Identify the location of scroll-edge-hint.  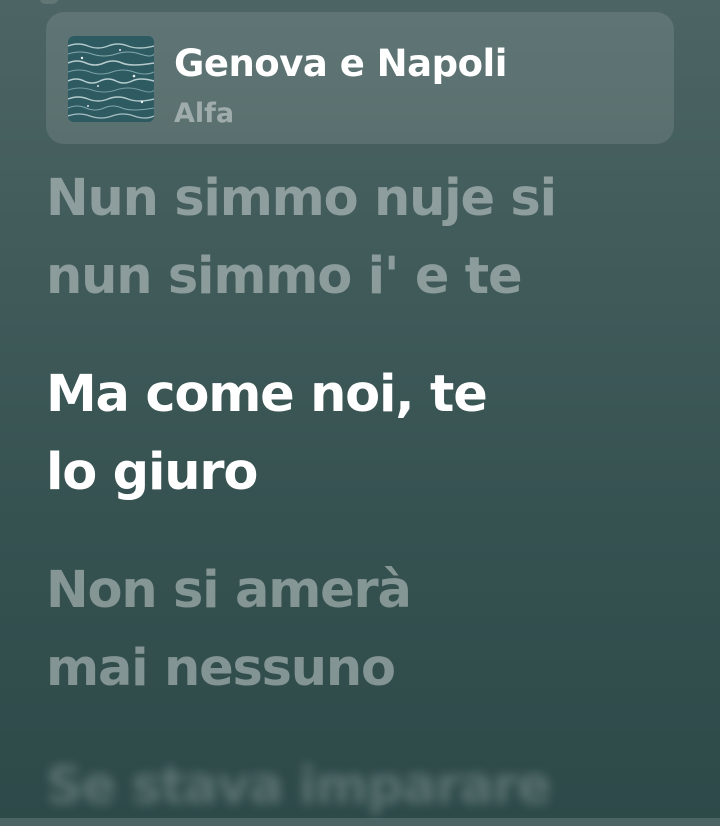
(49, 2).